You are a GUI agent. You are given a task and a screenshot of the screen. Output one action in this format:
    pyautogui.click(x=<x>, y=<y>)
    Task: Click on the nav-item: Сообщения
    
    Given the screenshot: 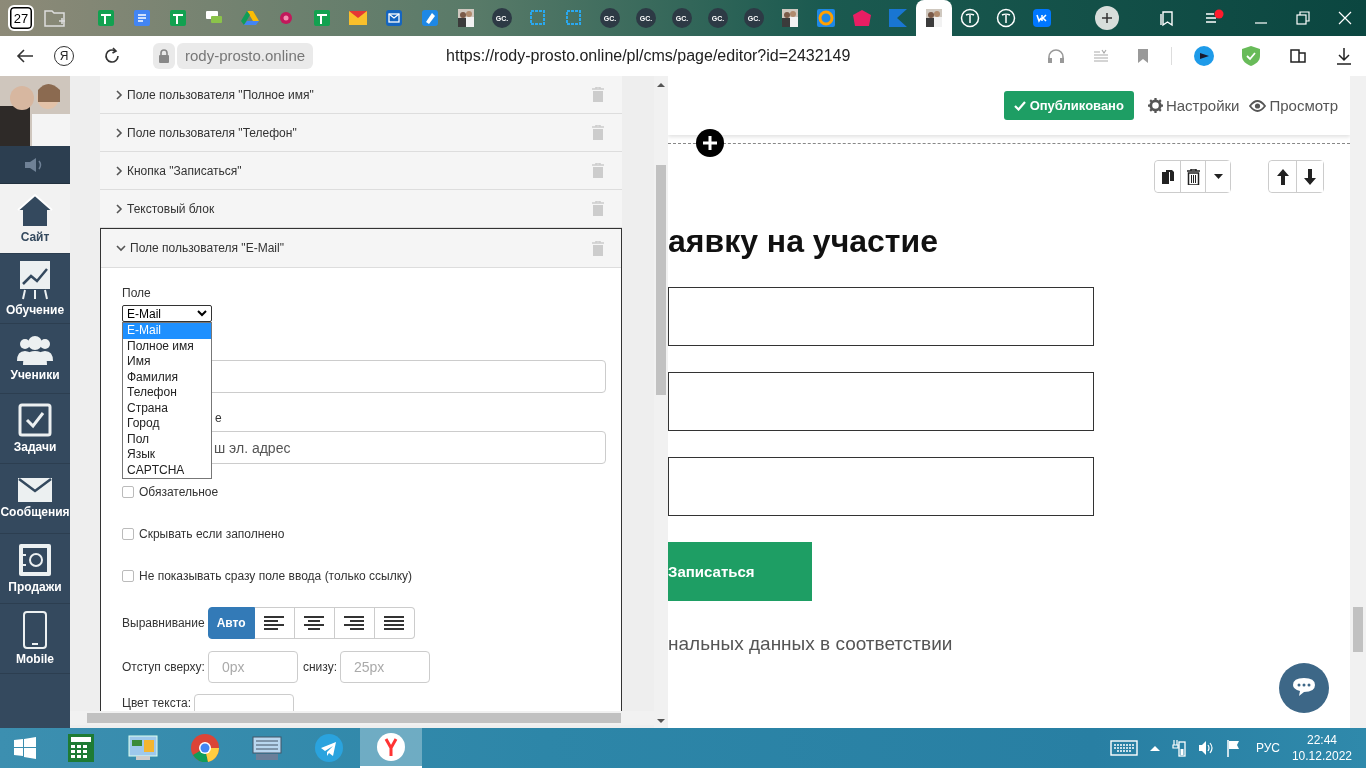 What is the action you would take?
    pyautogui.click(x=35, y=499)
    